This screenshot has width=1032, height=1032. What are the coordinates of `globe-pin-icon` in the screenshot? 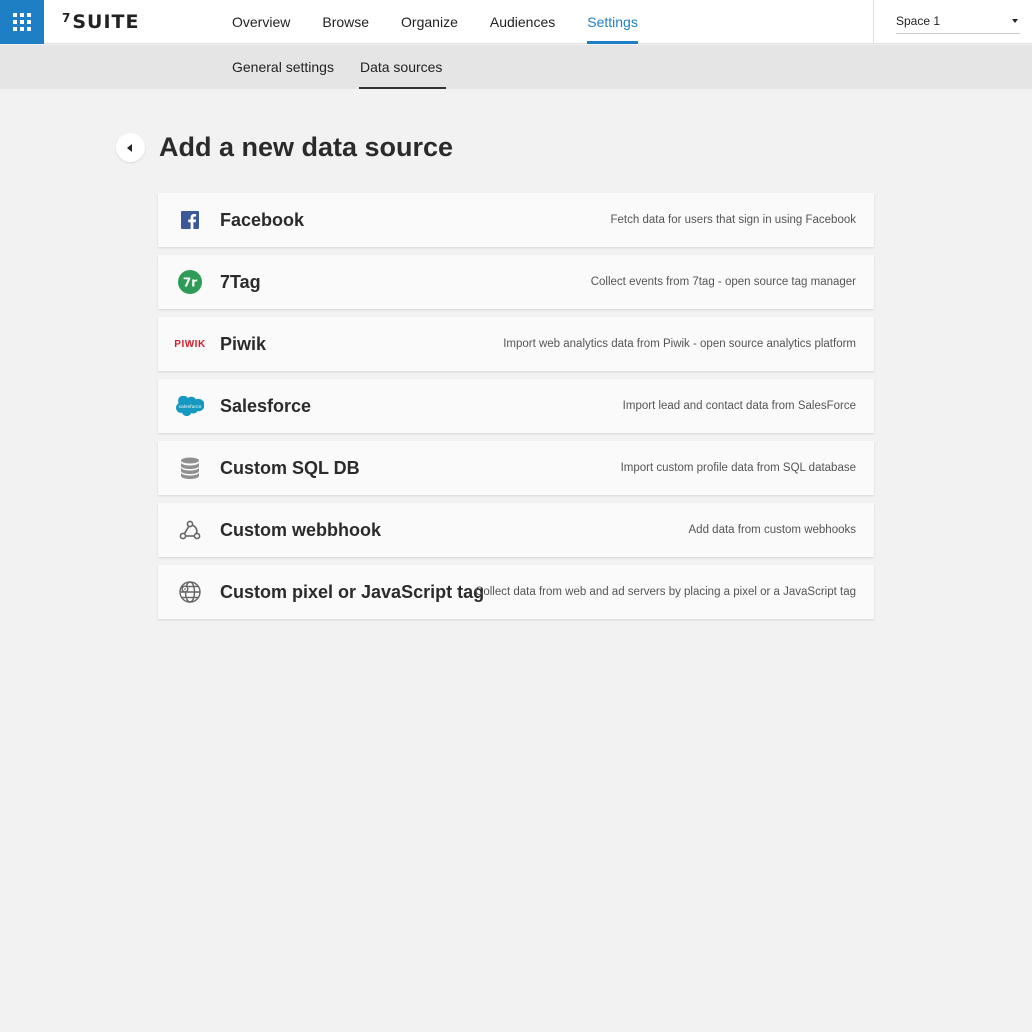 It's located at (190, 592).